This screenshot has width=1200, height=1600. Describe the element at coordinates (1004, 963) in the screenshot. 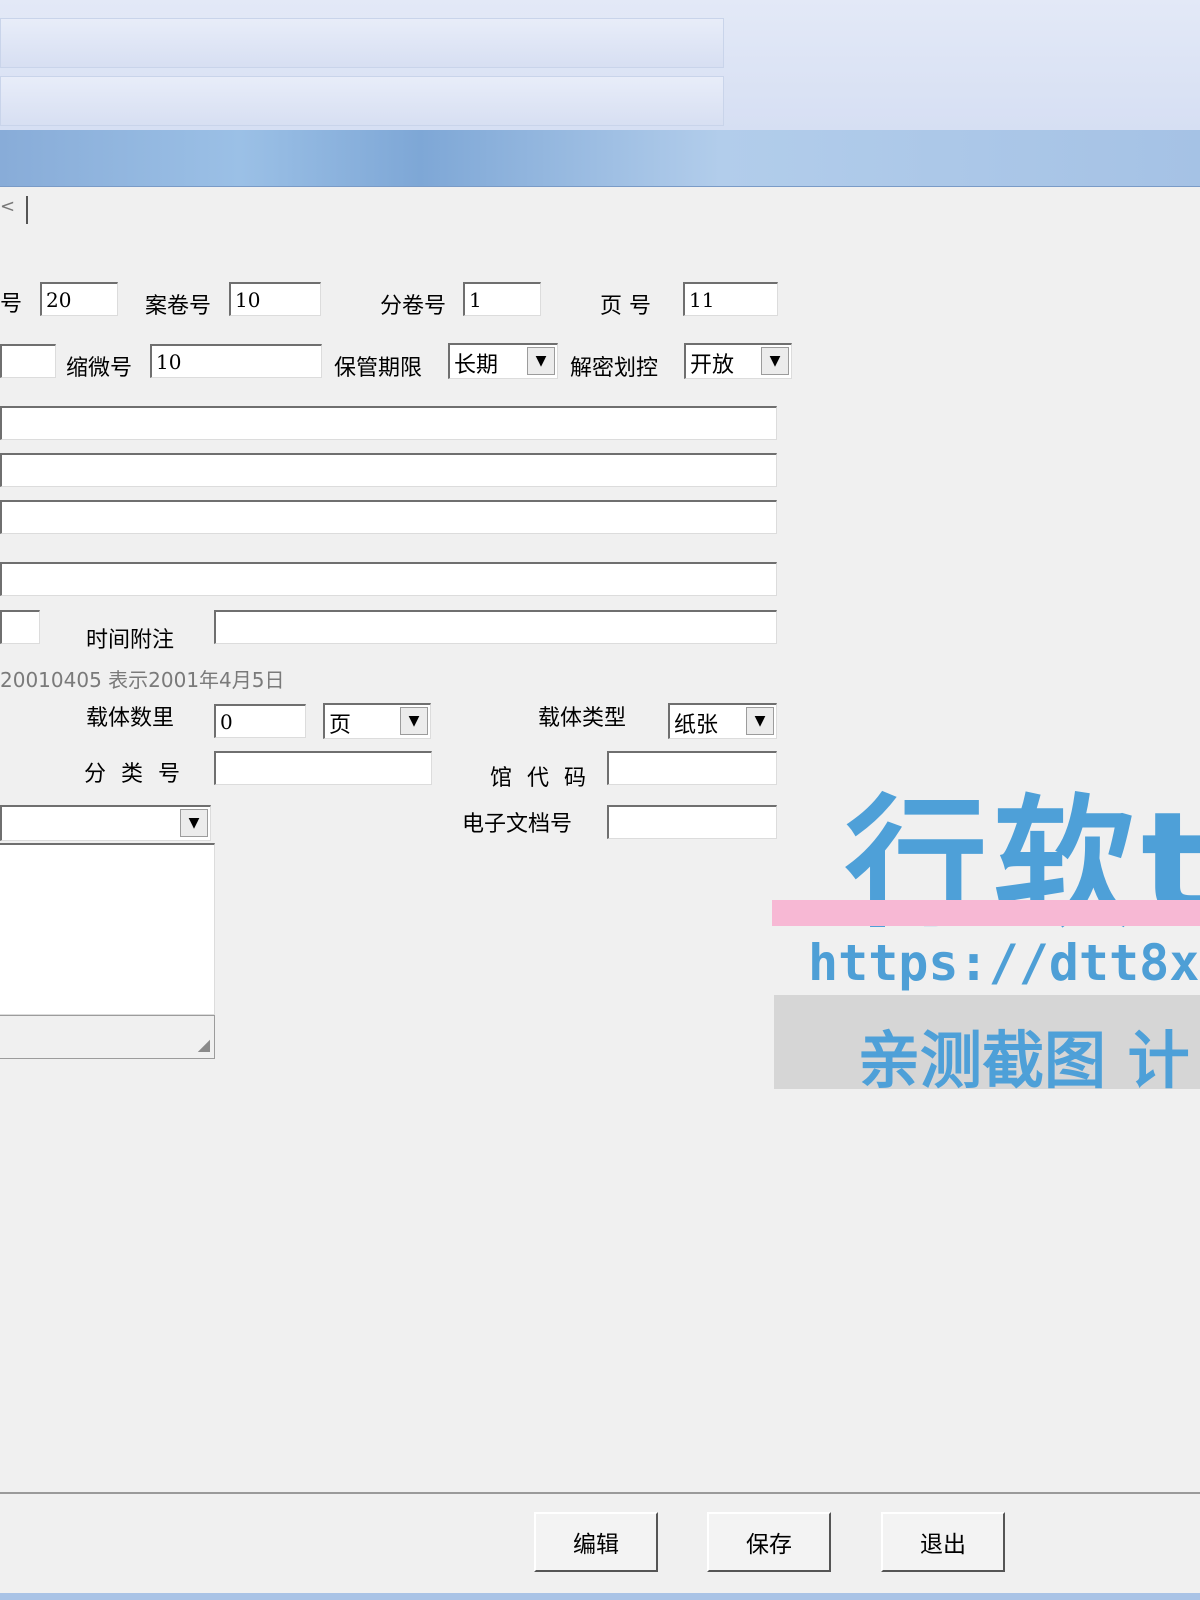

I see `watermark-url: https://dtt8xp` at that location.